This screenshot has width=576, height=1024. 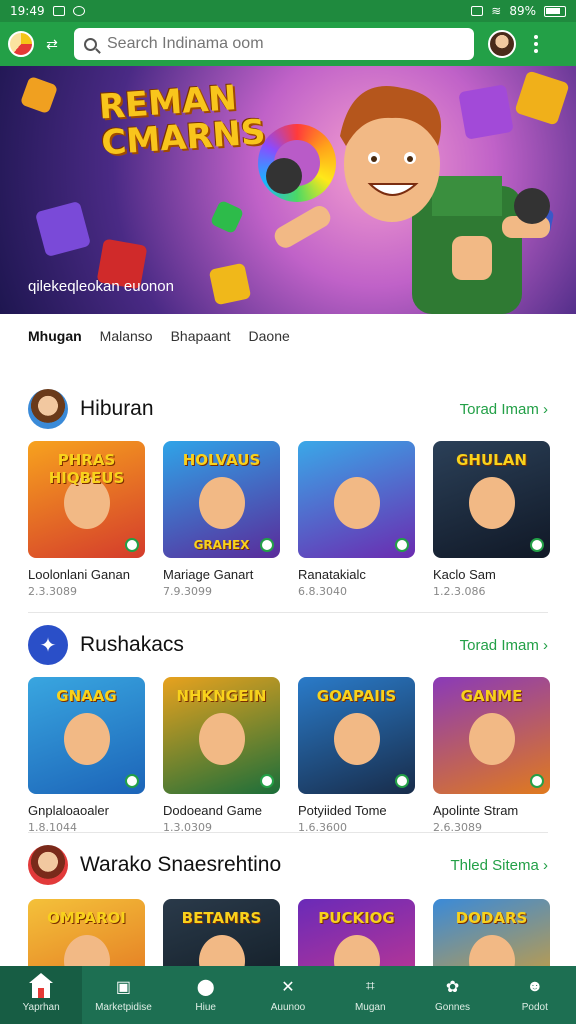 I want to click on section-header-warako: Warako Snaesrehtino Thled Sitema ›, so click(x=288, y=865).